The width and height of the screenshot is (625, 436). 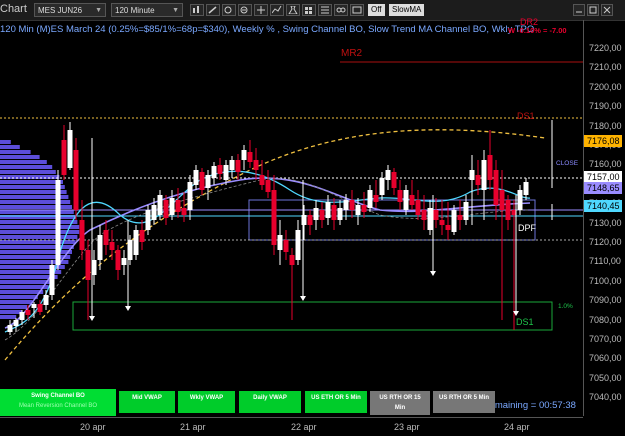 I want to click on button-label: US RTH OR 5 Min, so click(x=463, y=398).